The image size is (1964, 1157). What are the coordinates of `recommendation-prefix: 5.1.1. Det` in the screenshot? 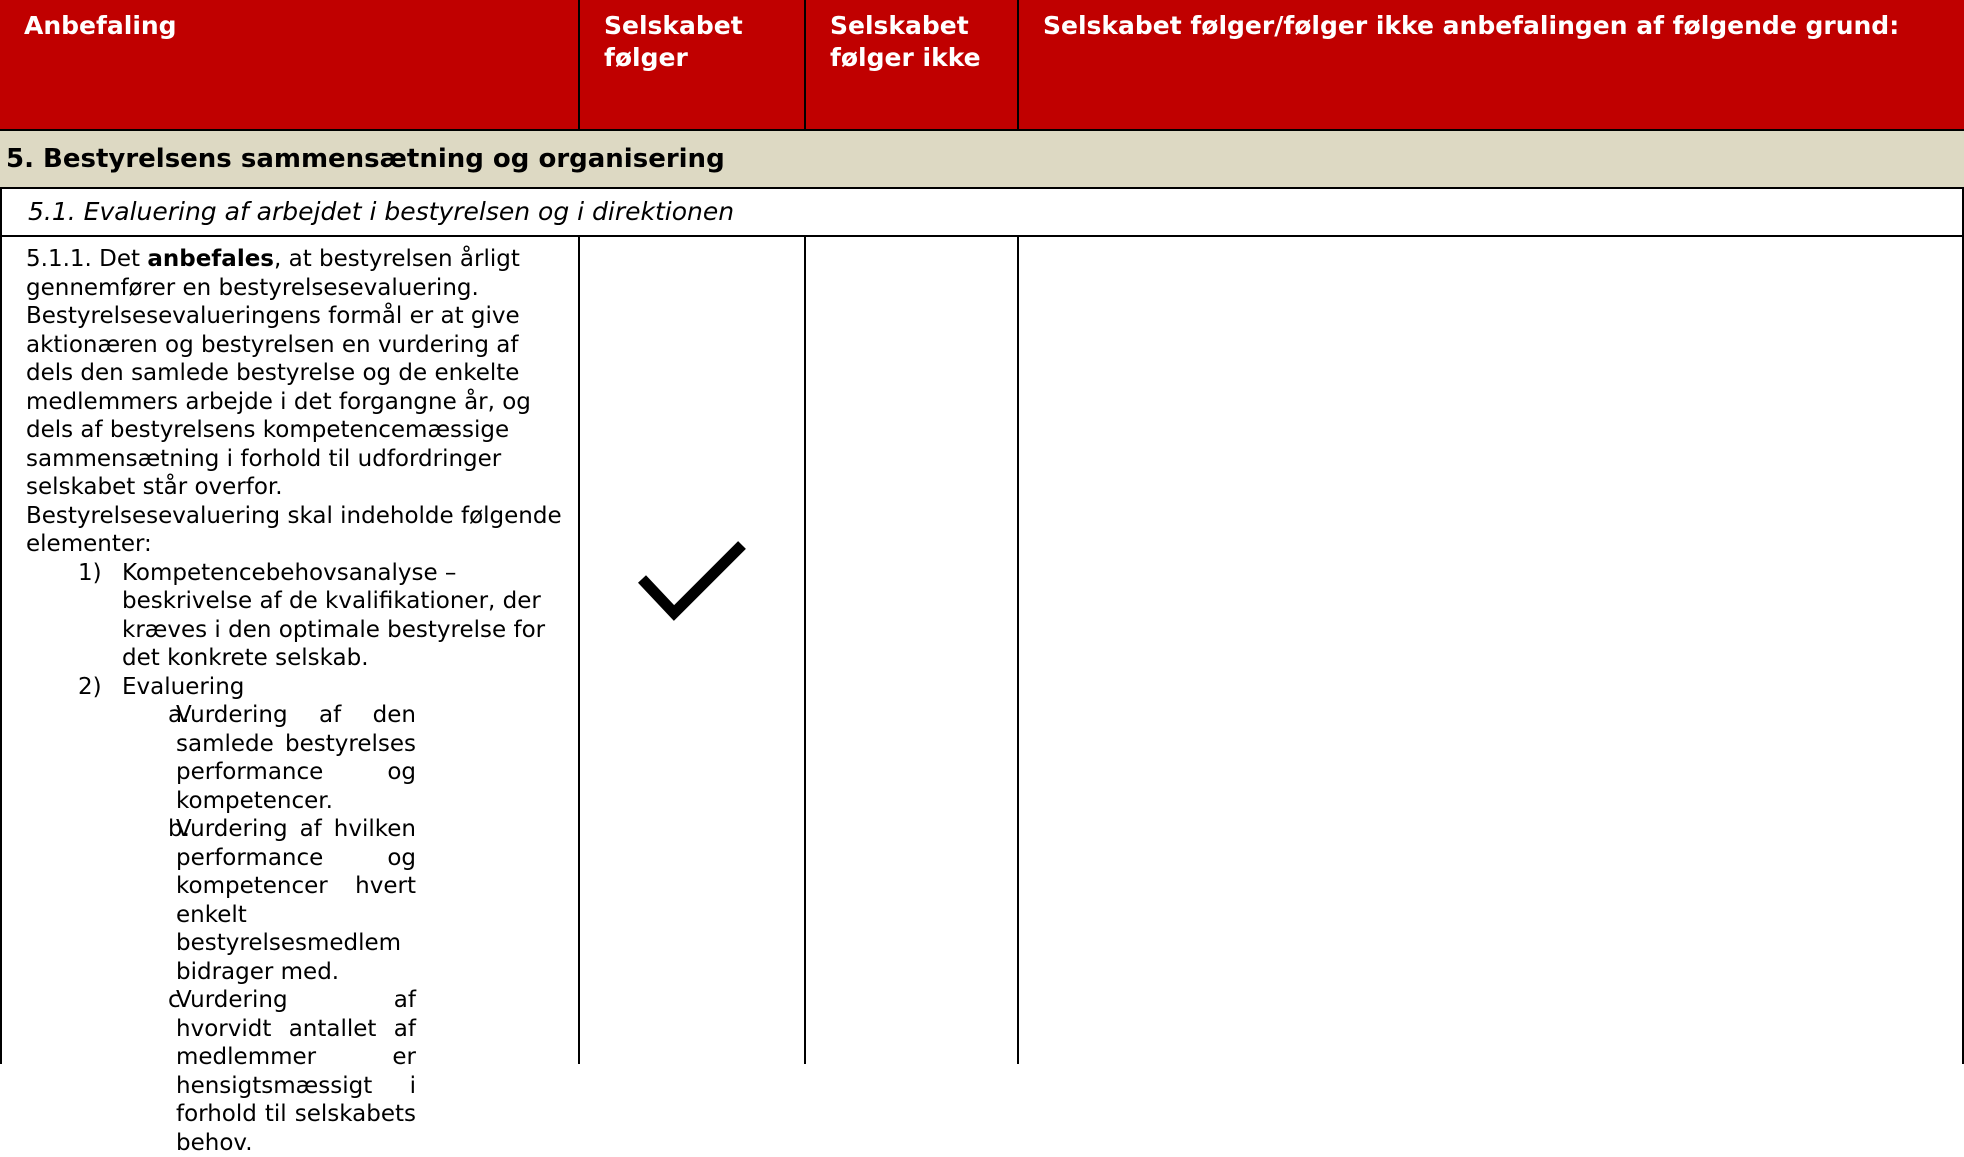 It's located at (87, 259).